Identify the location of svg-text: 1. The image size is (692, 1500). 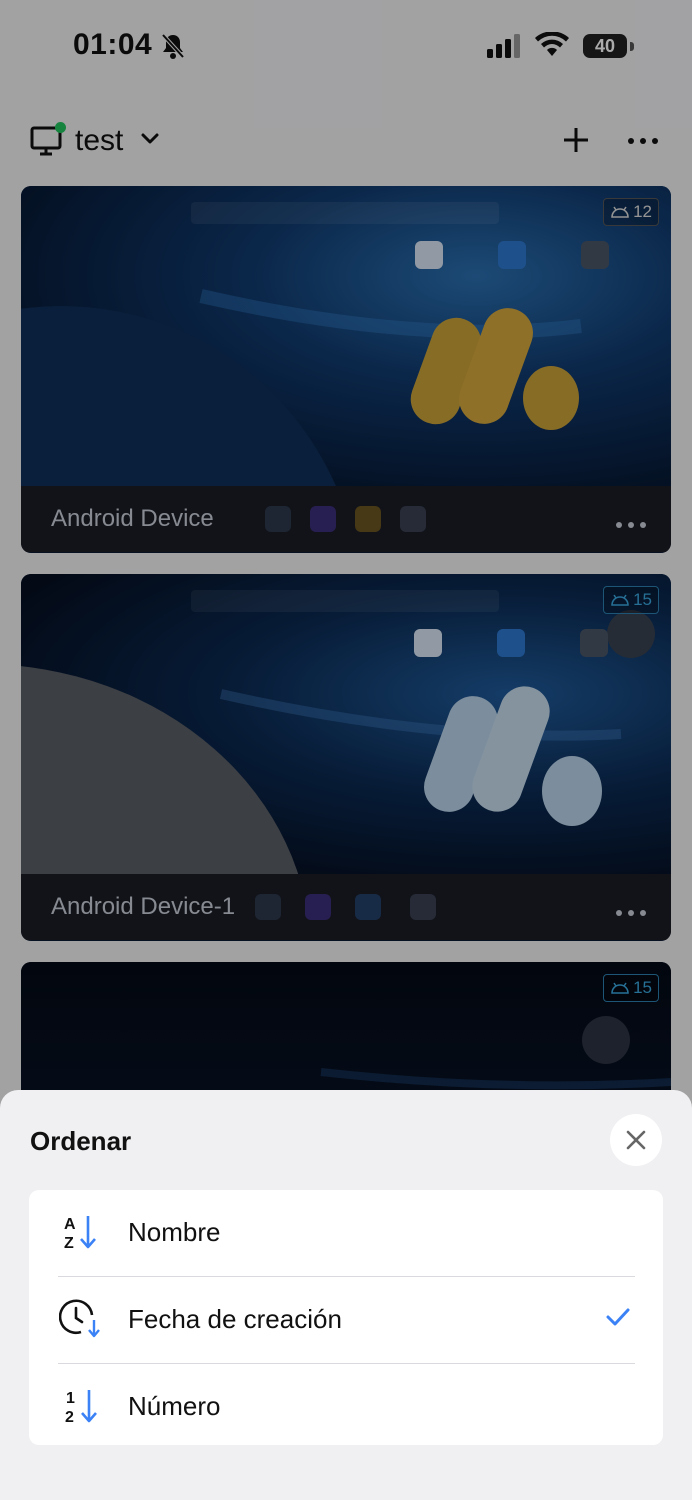
(70, 1398).